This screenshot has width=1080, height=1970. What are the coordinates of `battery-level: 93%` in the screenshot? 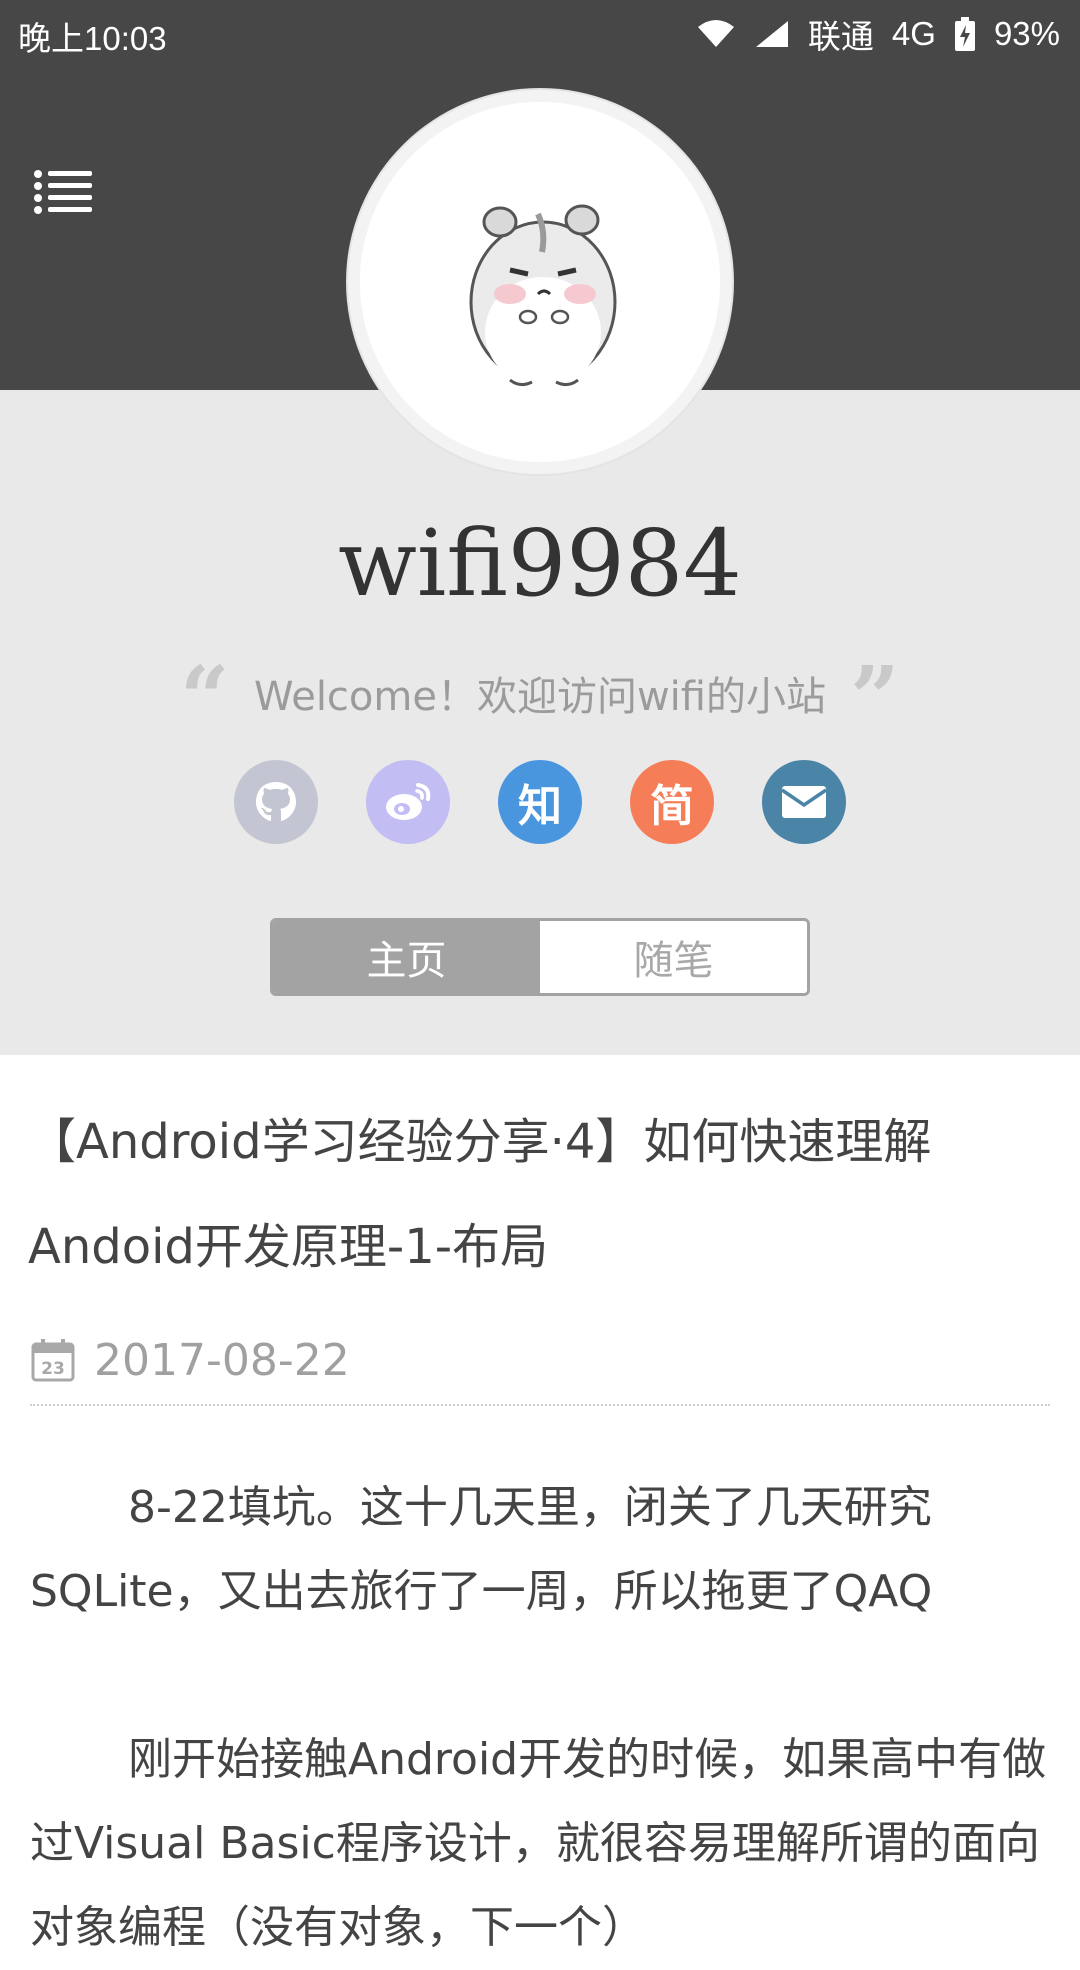 It's located at (1026, 33).